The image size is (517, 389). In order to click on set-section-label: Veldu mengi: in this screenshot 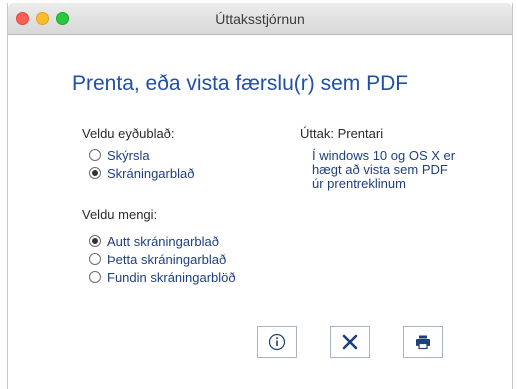, I will do `click(120, 214)`.